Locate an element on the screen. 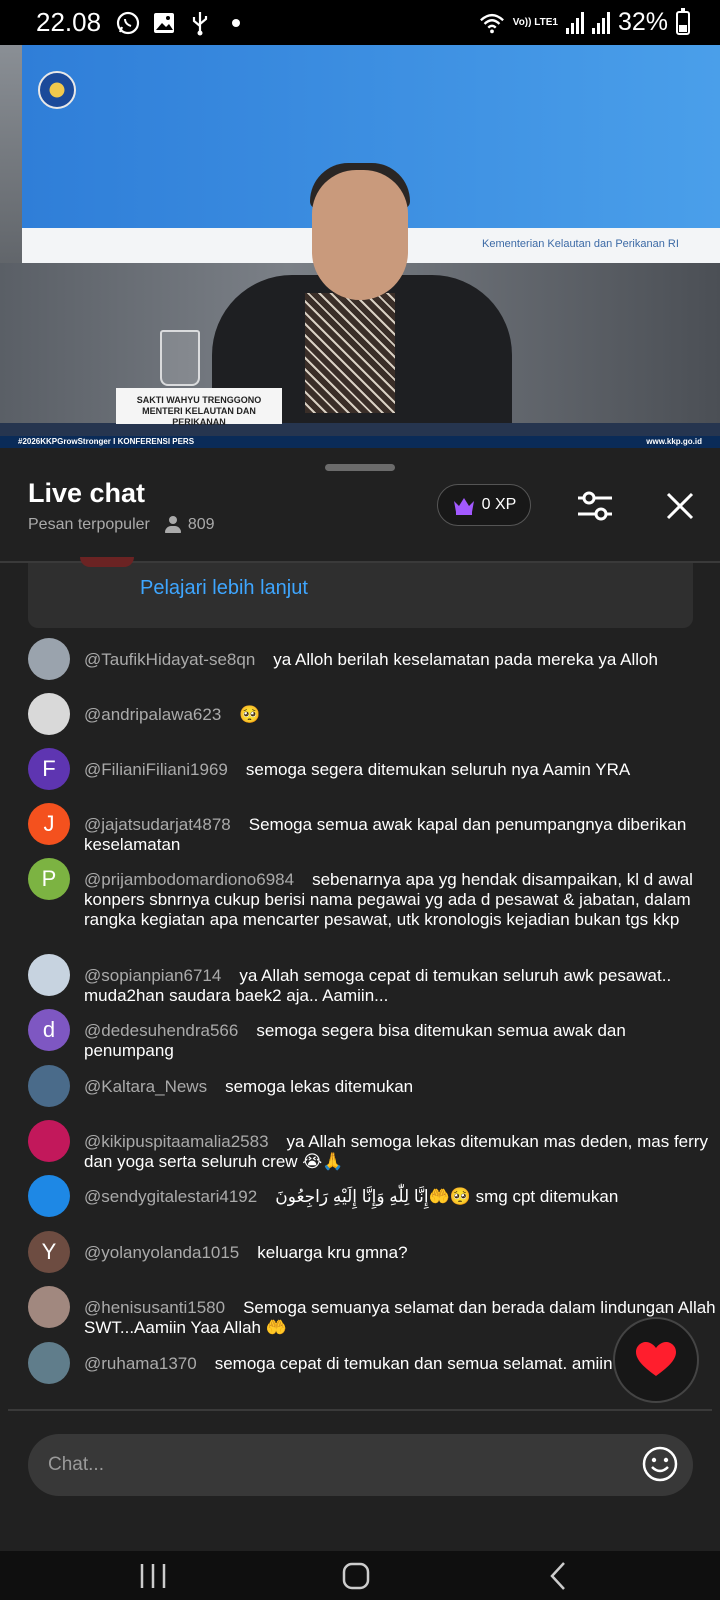 This screenshot has width=720, height=1600. reaction-button is located at coordinates (656, 1360).